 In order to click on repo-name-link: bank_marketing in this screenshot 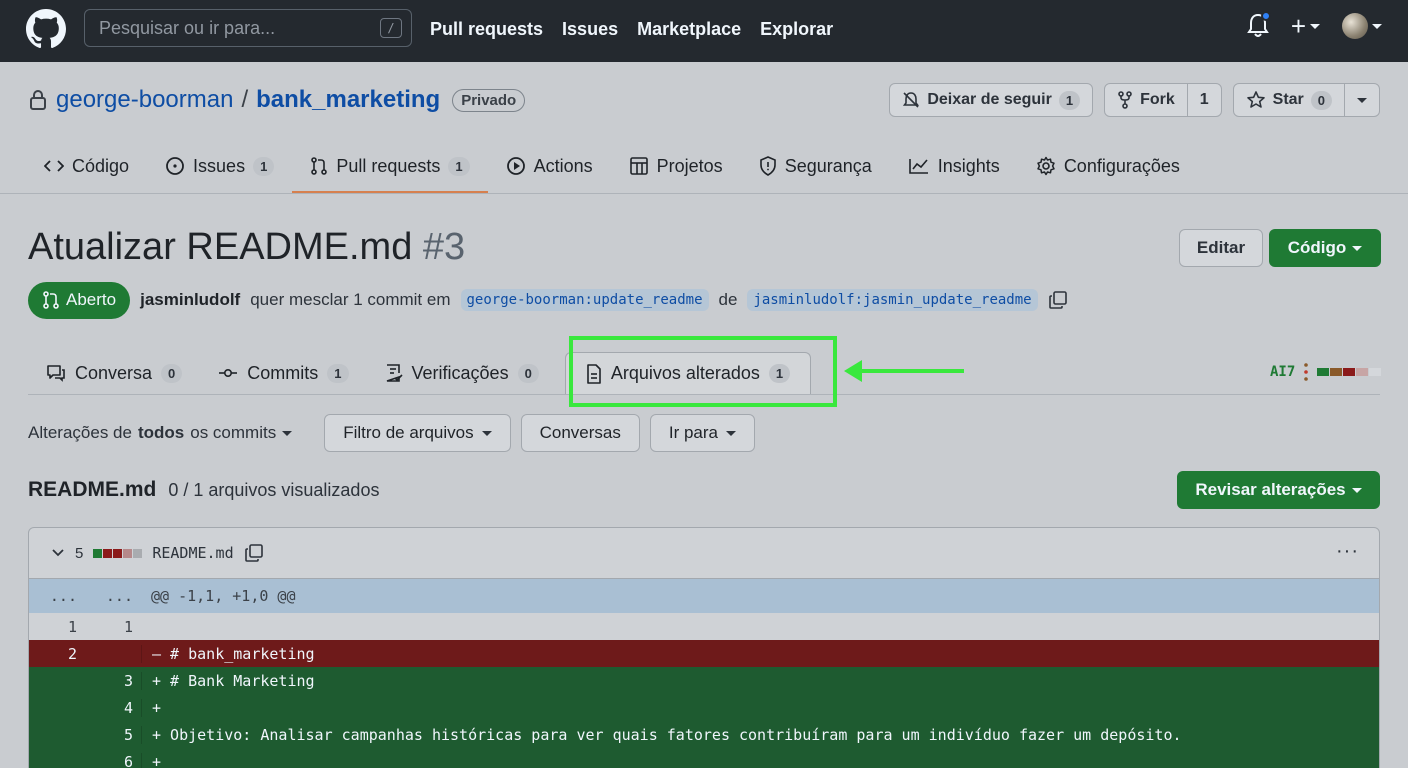, I will do `click(348, 100)`.